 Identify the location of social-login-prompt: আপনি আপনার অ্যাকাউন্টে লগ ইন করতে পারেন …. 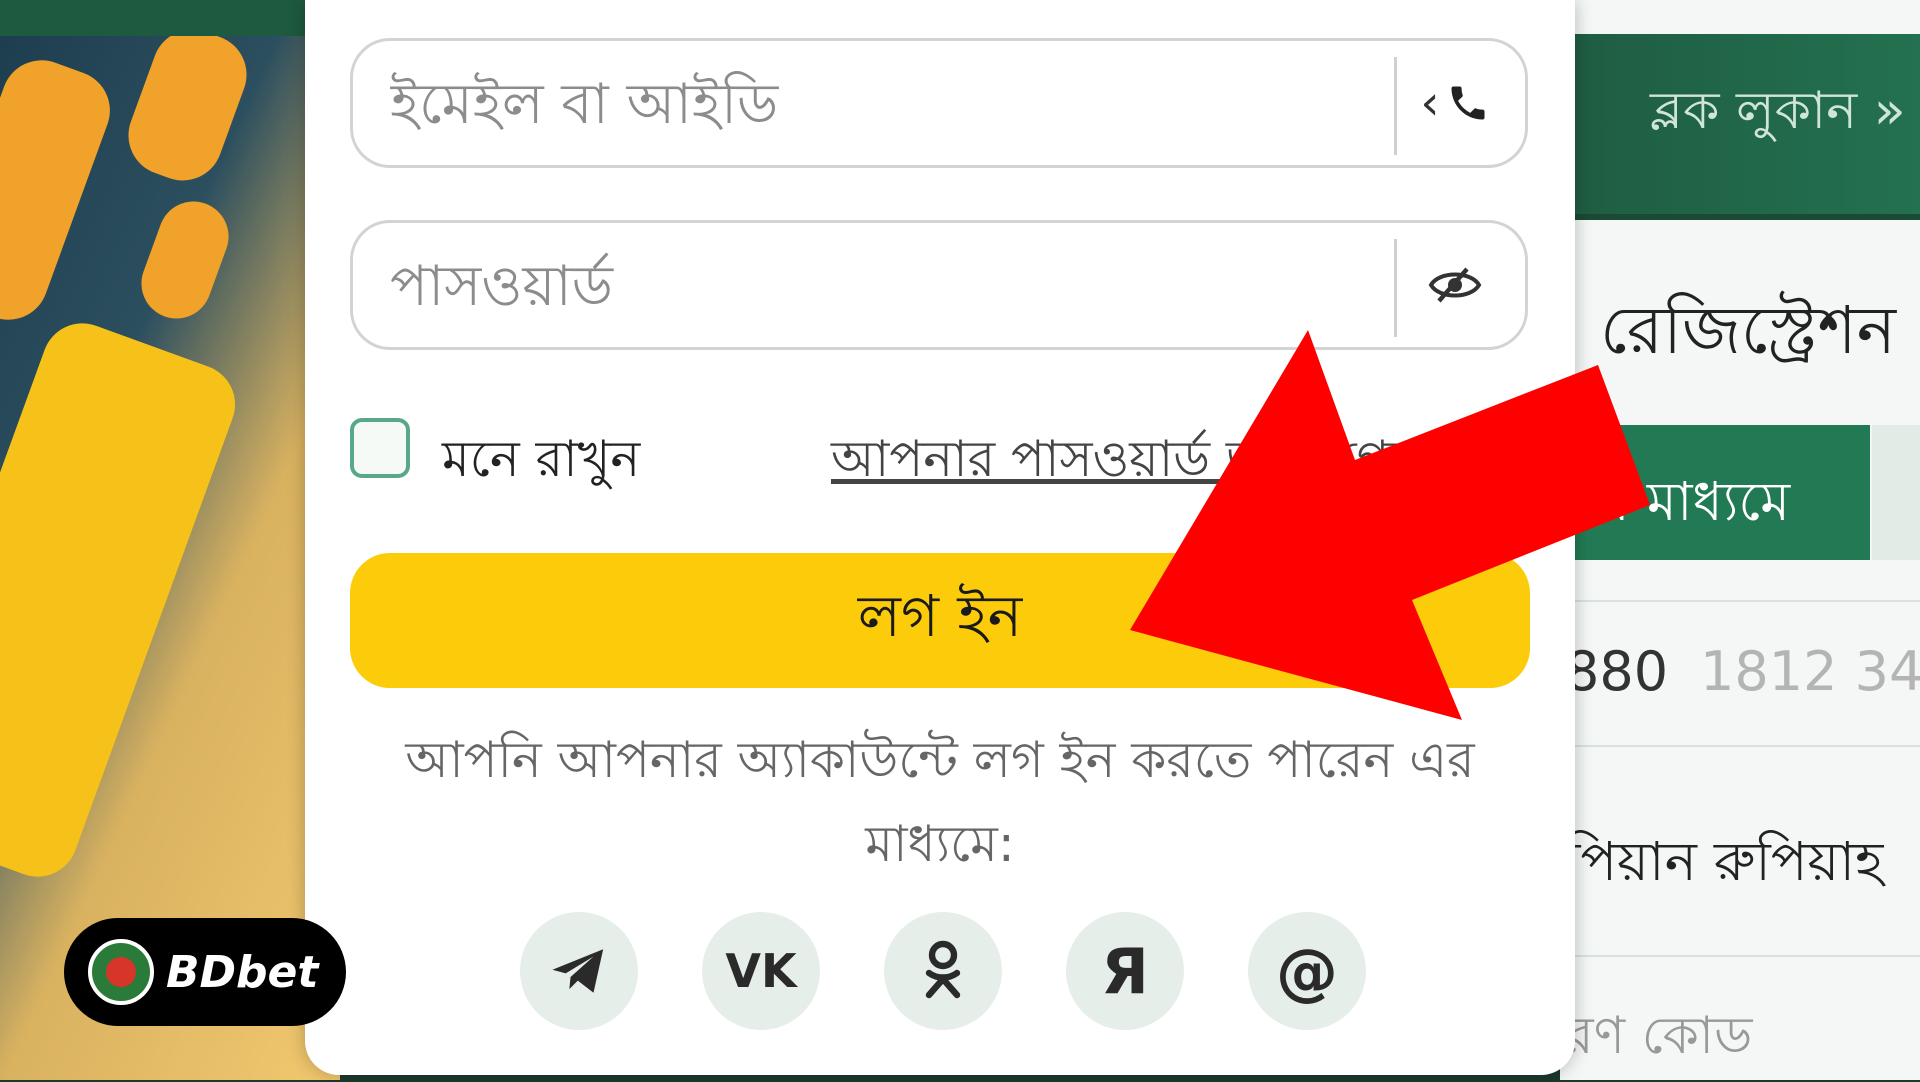
(940, 802).